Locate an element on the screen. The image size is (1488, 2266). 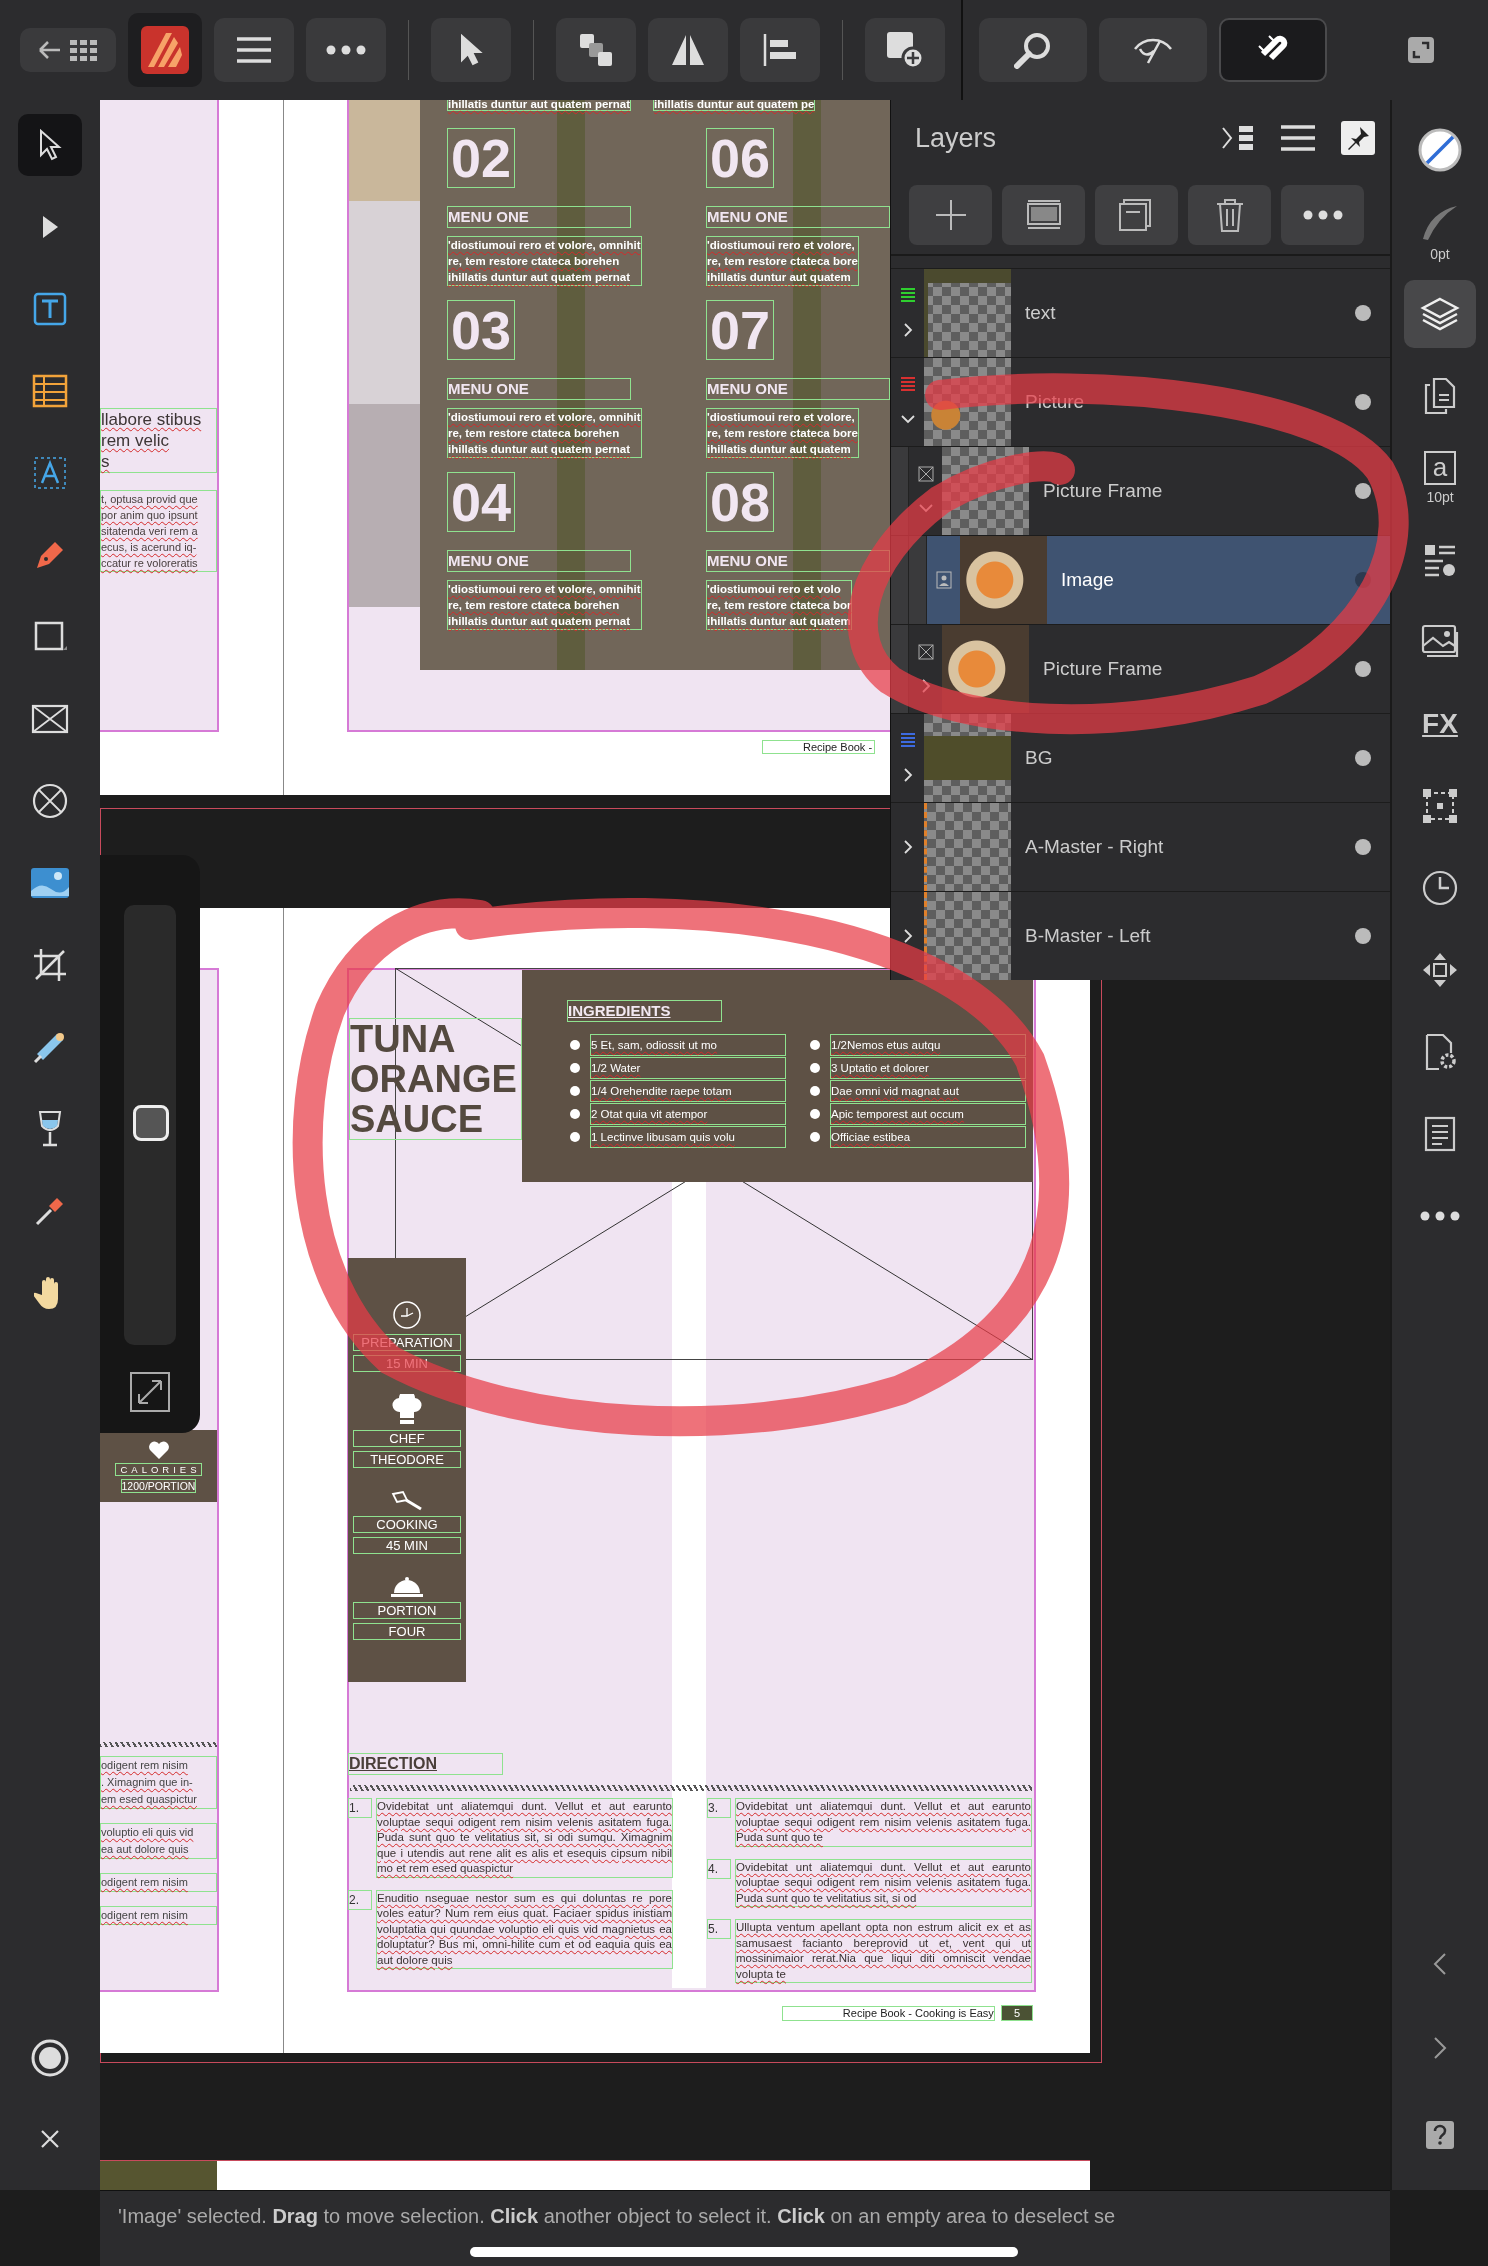
menu-button is located at coordinates (254, 50).